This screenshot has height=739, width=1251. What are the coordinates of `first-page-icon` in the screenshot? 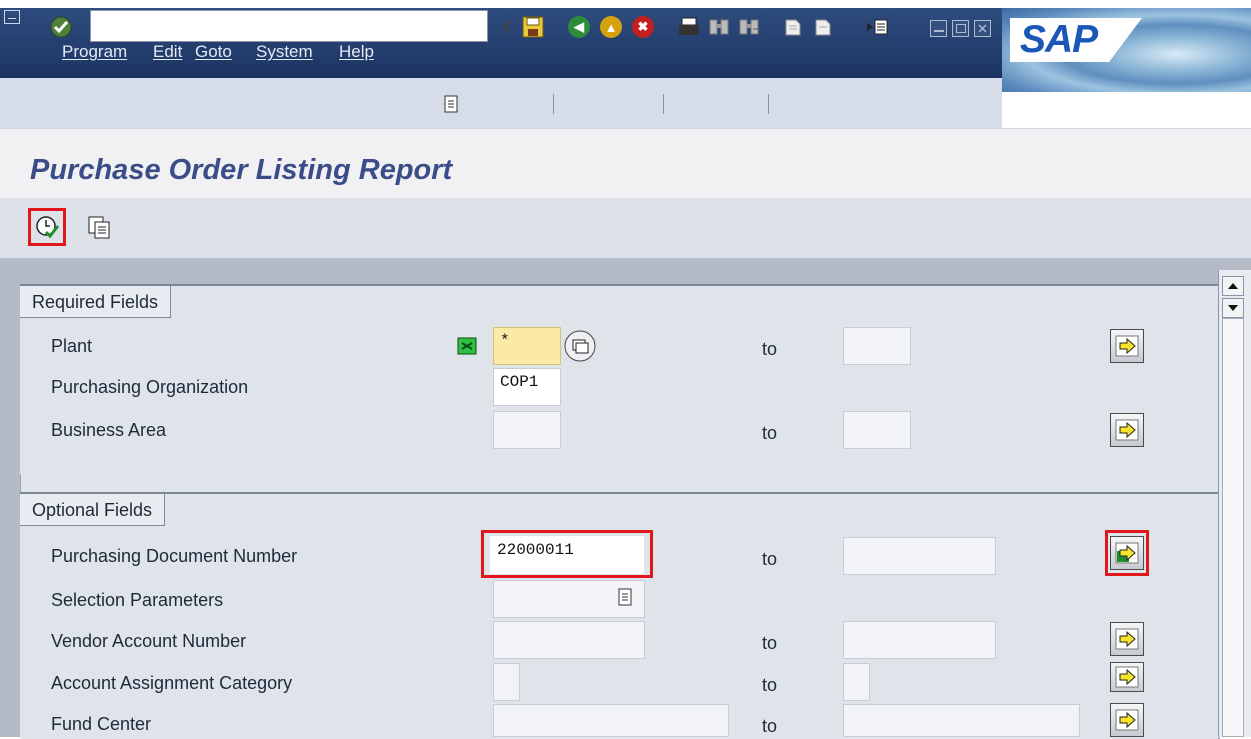 It's located at (793, 27).